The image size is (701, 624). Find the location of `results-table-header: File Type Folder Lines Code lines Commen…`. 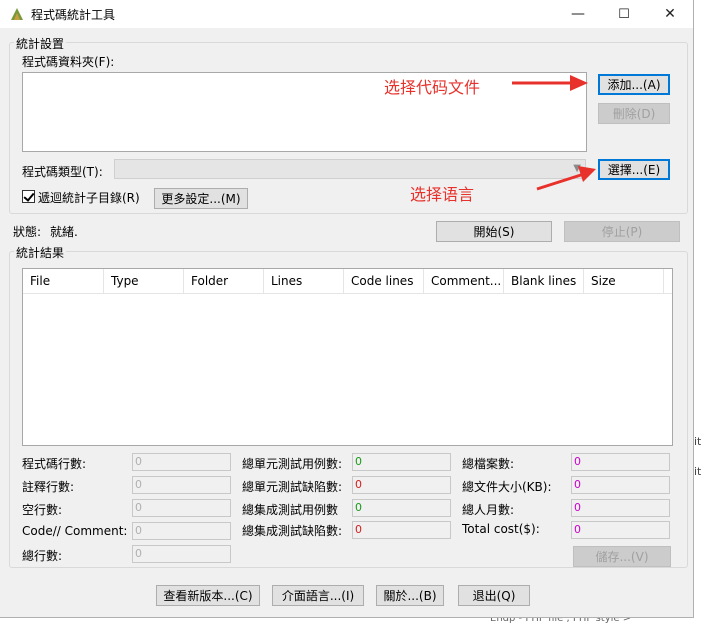

results-table-header: File Type Folder Lines Code lines Commen… is located at coordinates (347, 281).